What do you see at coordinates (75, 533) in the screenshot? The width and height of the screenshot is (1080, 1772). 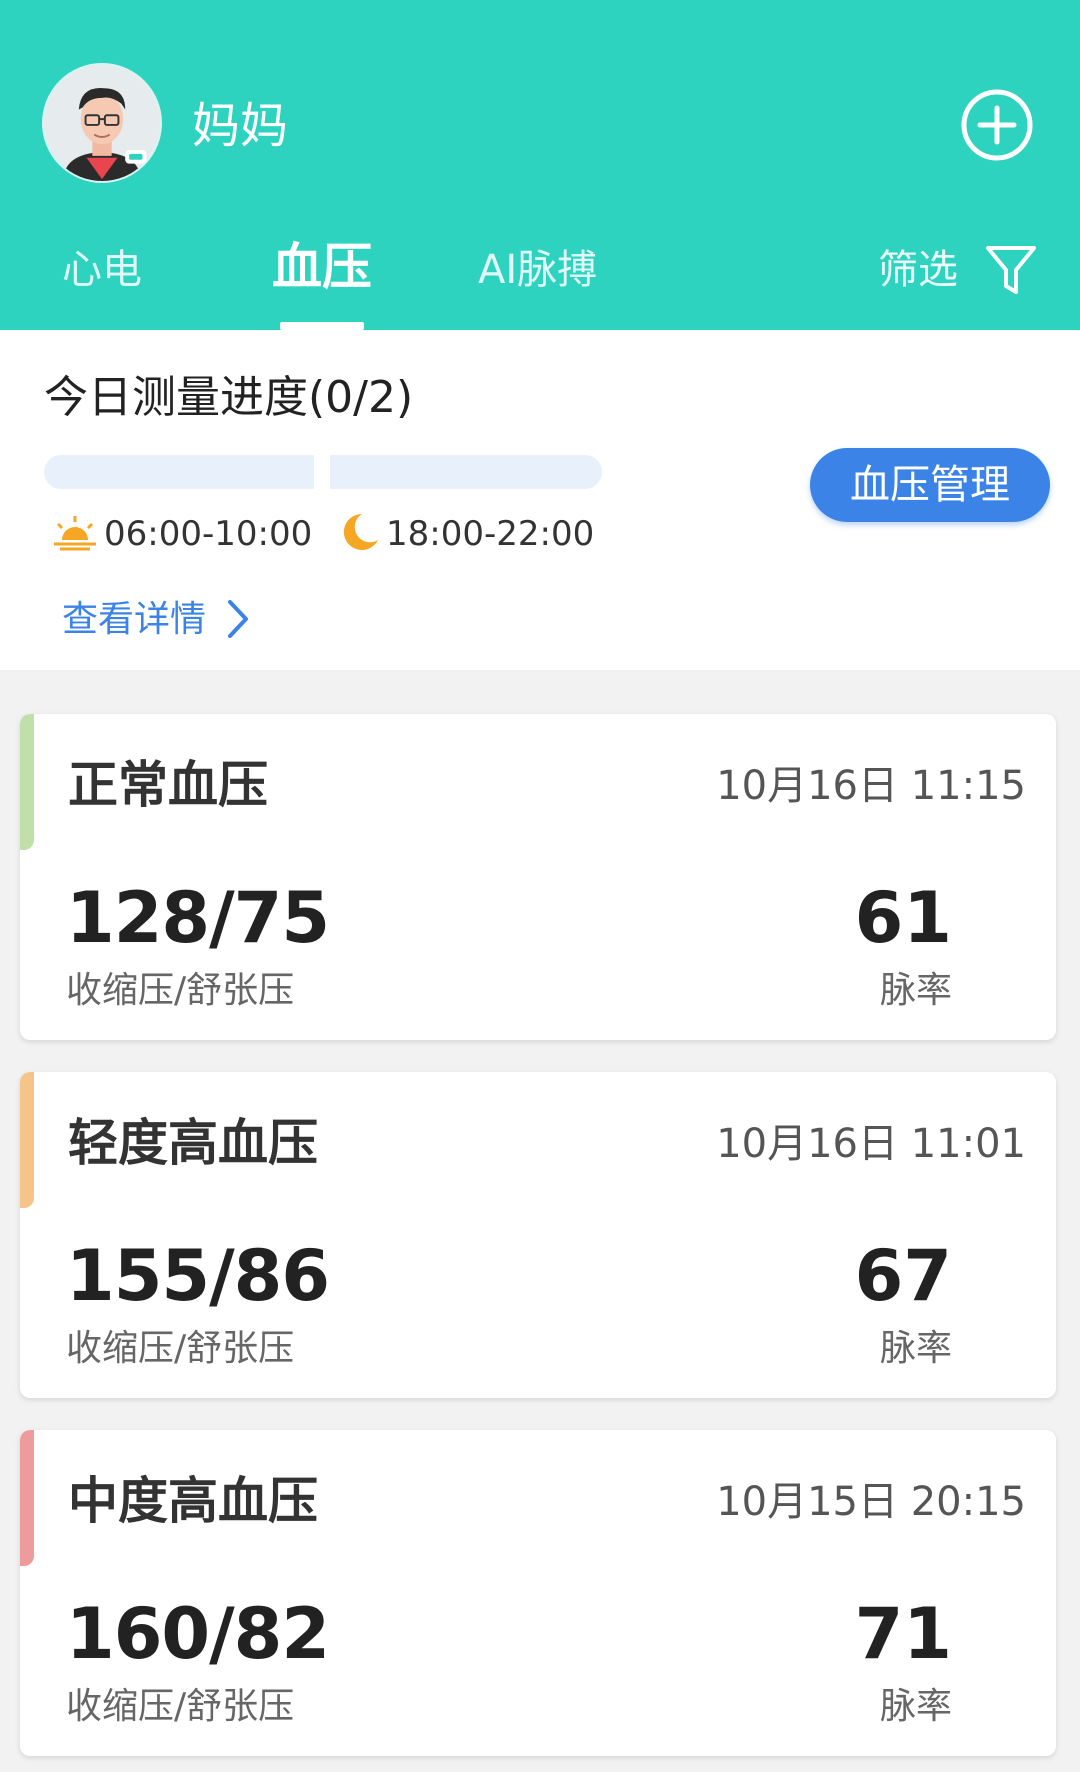 I see `sunrise-icon` at bounding box center [75, 533].